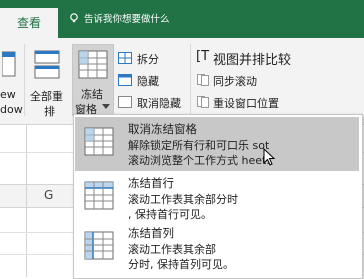 The image size is (364, 279). Describe the element at coordinates (269, 157) in the screenshot. I see `mouse-cursor-icon` at that location.